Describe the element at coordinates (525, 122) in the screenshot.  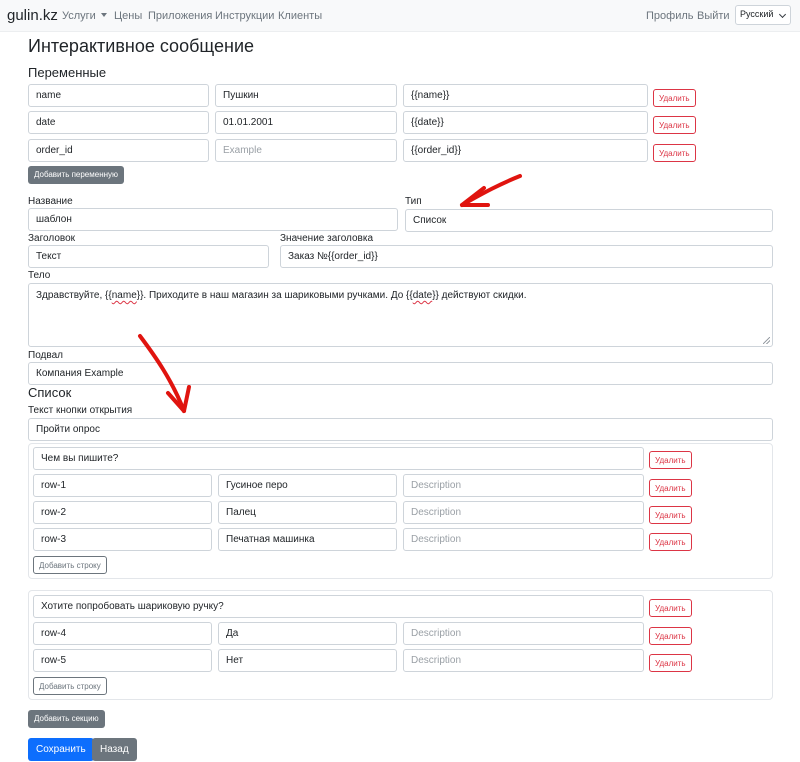
I see `variable-token-input: {{date}}` at that location.